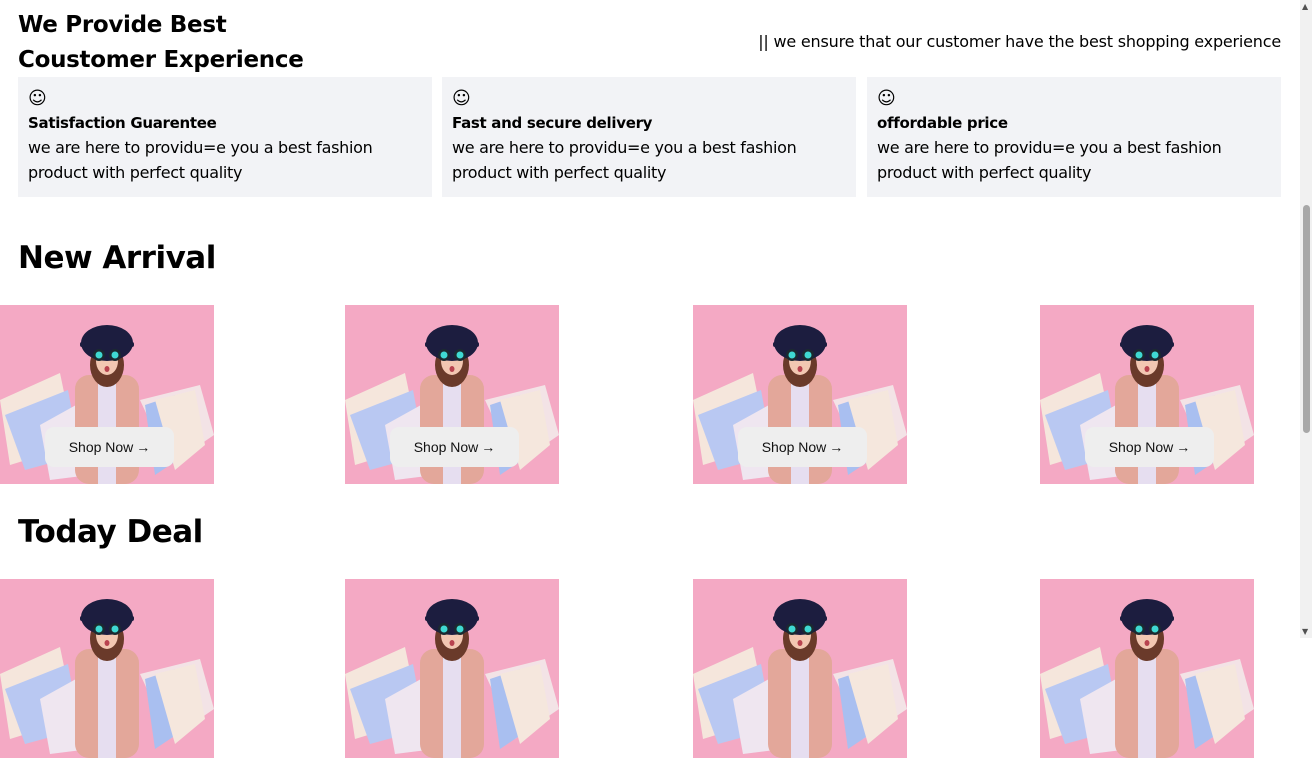 The image size is (1312, 758). I want to click on new-arrival-heading: New Arrival, so click(117, 258).